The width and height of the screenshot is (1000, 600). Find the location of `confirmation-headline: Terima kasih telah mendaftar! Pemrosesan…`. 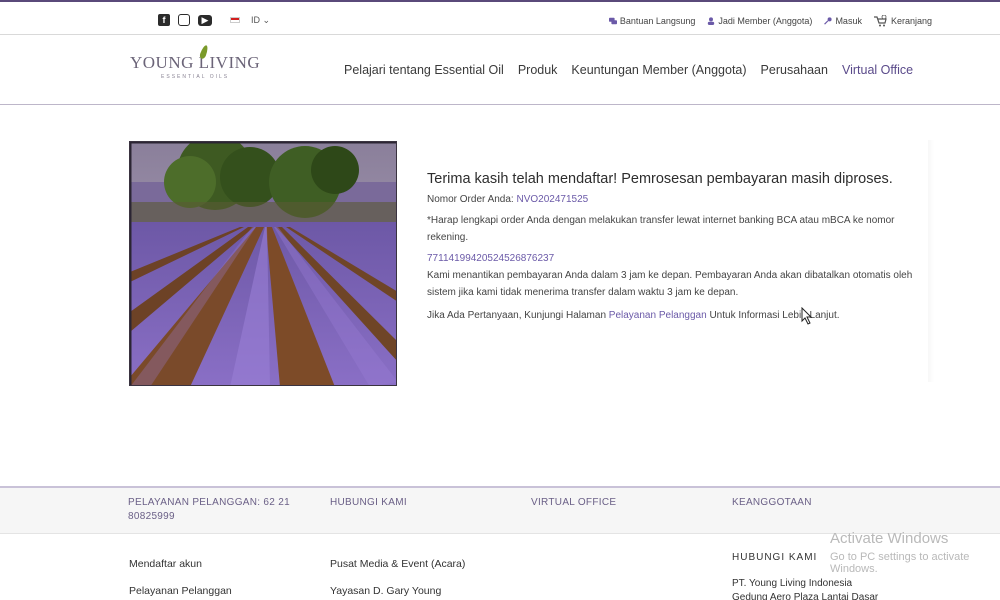

confirmation-headline: Terima kasih telah mendaftar! Pemrosesan… is located at coordinates (660, 179).